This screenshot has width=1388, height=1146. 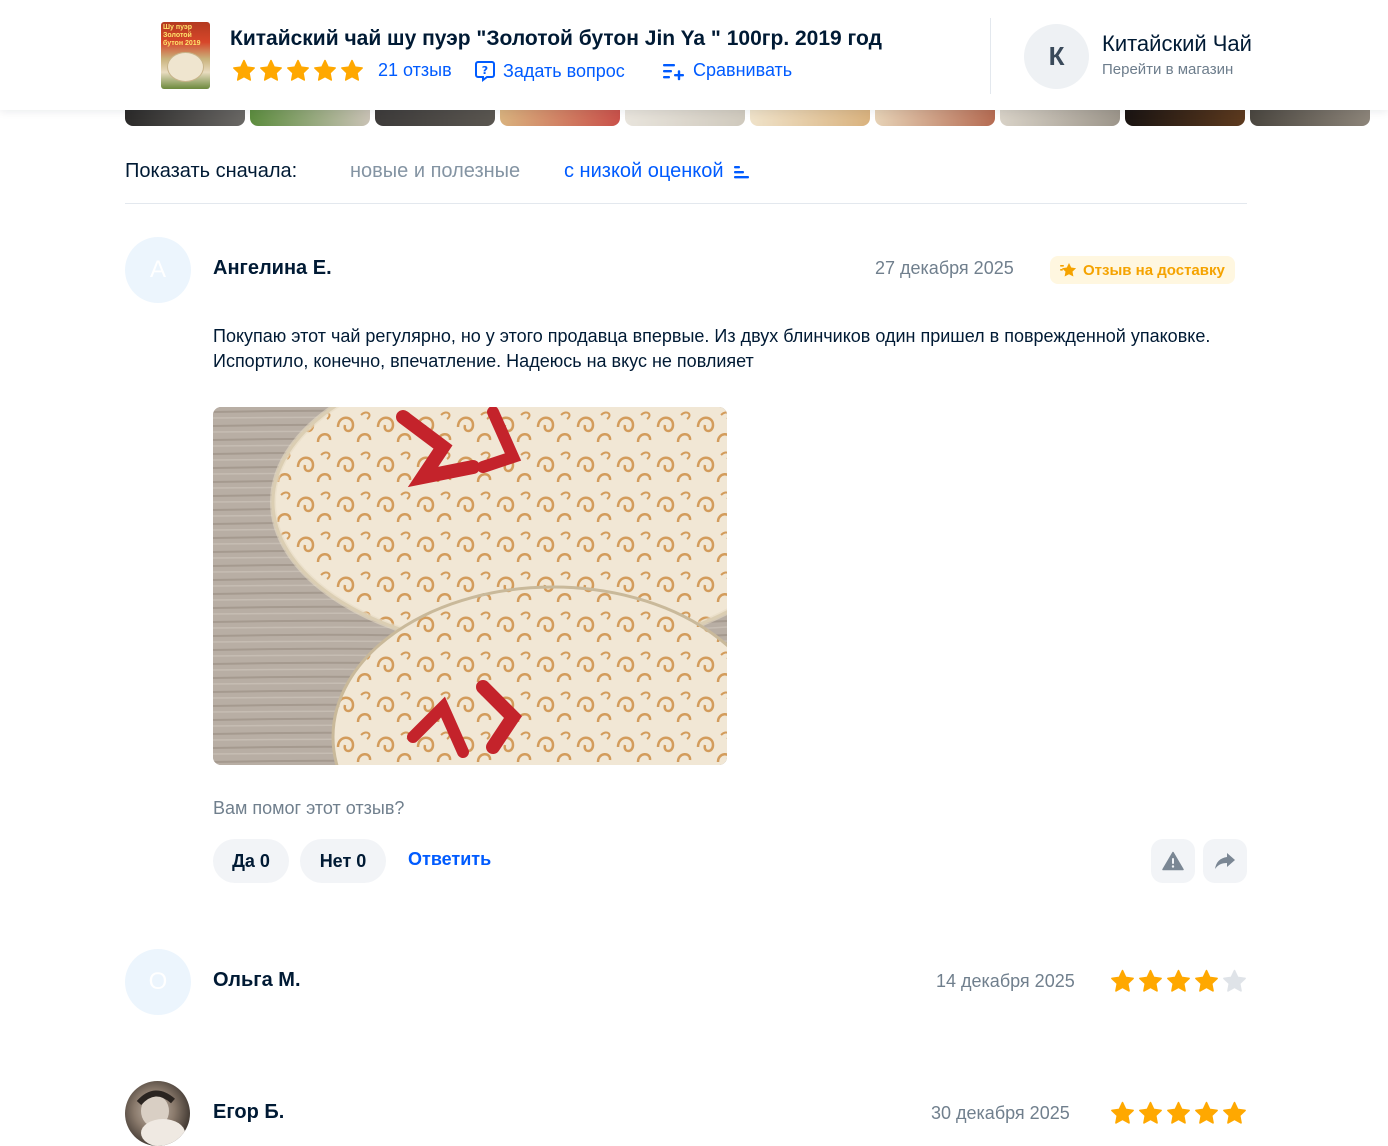 I want to click on share-arrow-icon, so click(x=1225, y=861).